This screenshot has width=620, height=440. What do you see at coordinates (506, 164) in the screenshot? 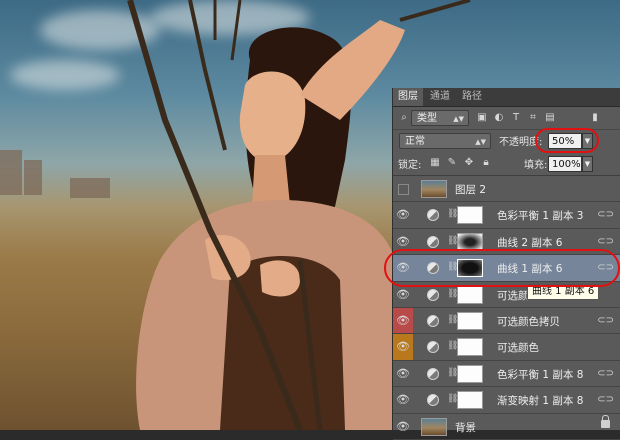
I see `lock-row: 锁定: ▦ ✎ ✥ 🔒︎ 填充: 100% ▼` at bounding box center [506, 164].